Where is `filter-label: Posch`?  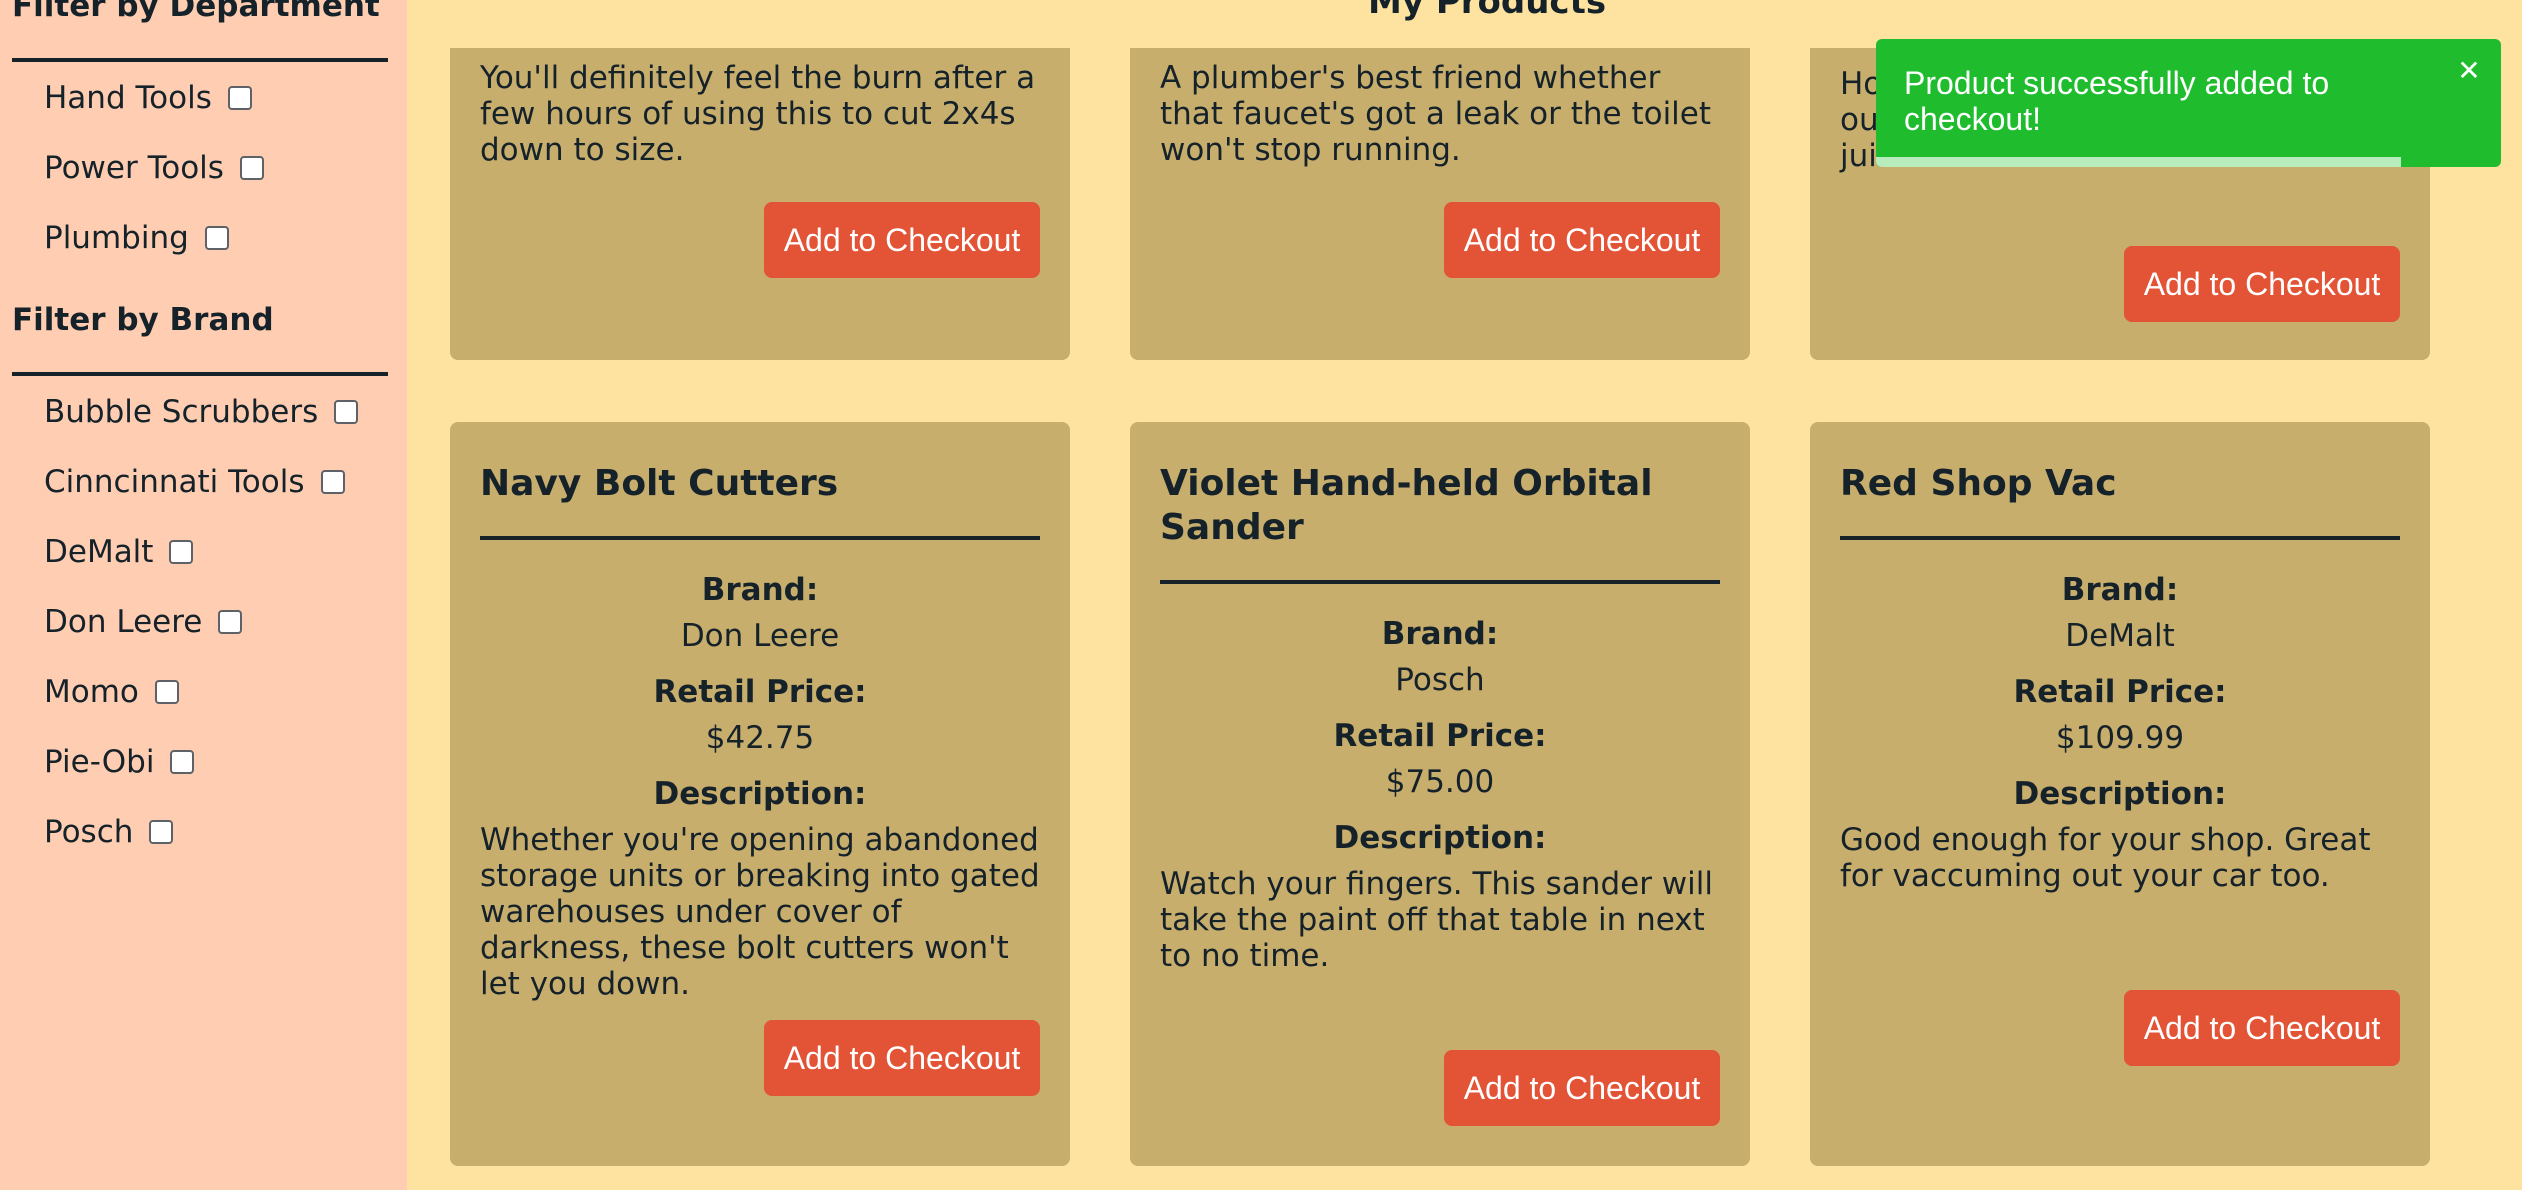
filter-label: Posch is located at coordinates (89, 832).